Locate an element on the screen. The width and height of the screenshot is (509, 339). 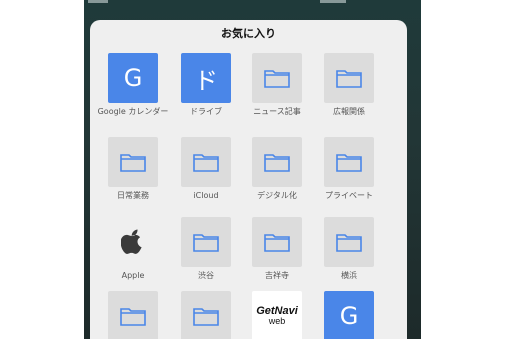
favorite-item: ドドライブ is located at coordinates (206, 85).